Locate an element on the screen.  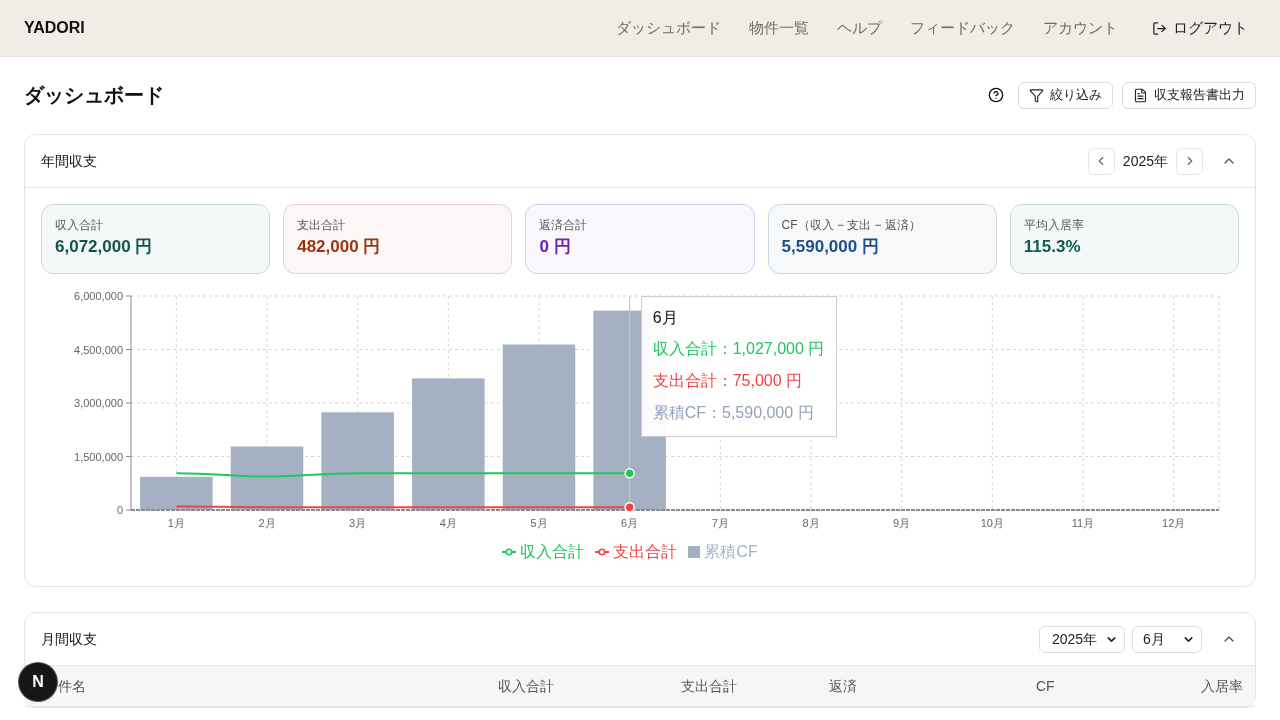
x-axis-label: 6月 is located at coordinates (630, 523).